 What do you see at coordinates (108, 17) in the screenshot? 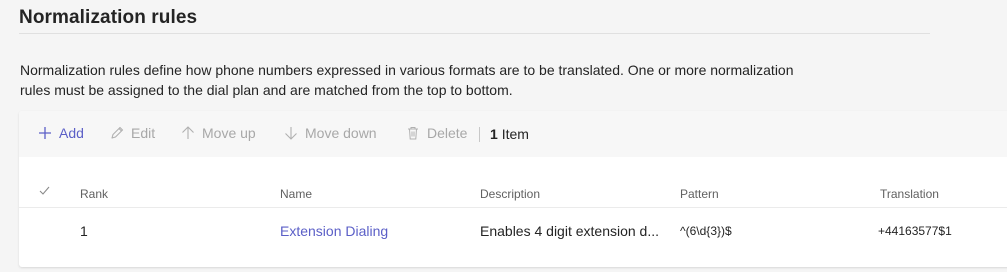
I see `page-title: Normalization rules` at bounding box center [108, 17].